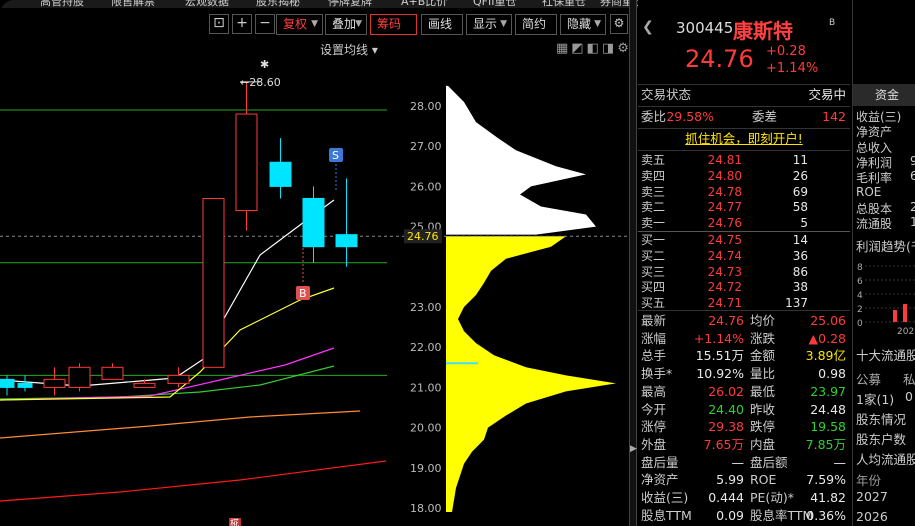 The width and height of the screenshot is (915, 526). Describe the element at coordinates (869, 379) in the screenshot. I see `holders-sub: 公募` at that location.